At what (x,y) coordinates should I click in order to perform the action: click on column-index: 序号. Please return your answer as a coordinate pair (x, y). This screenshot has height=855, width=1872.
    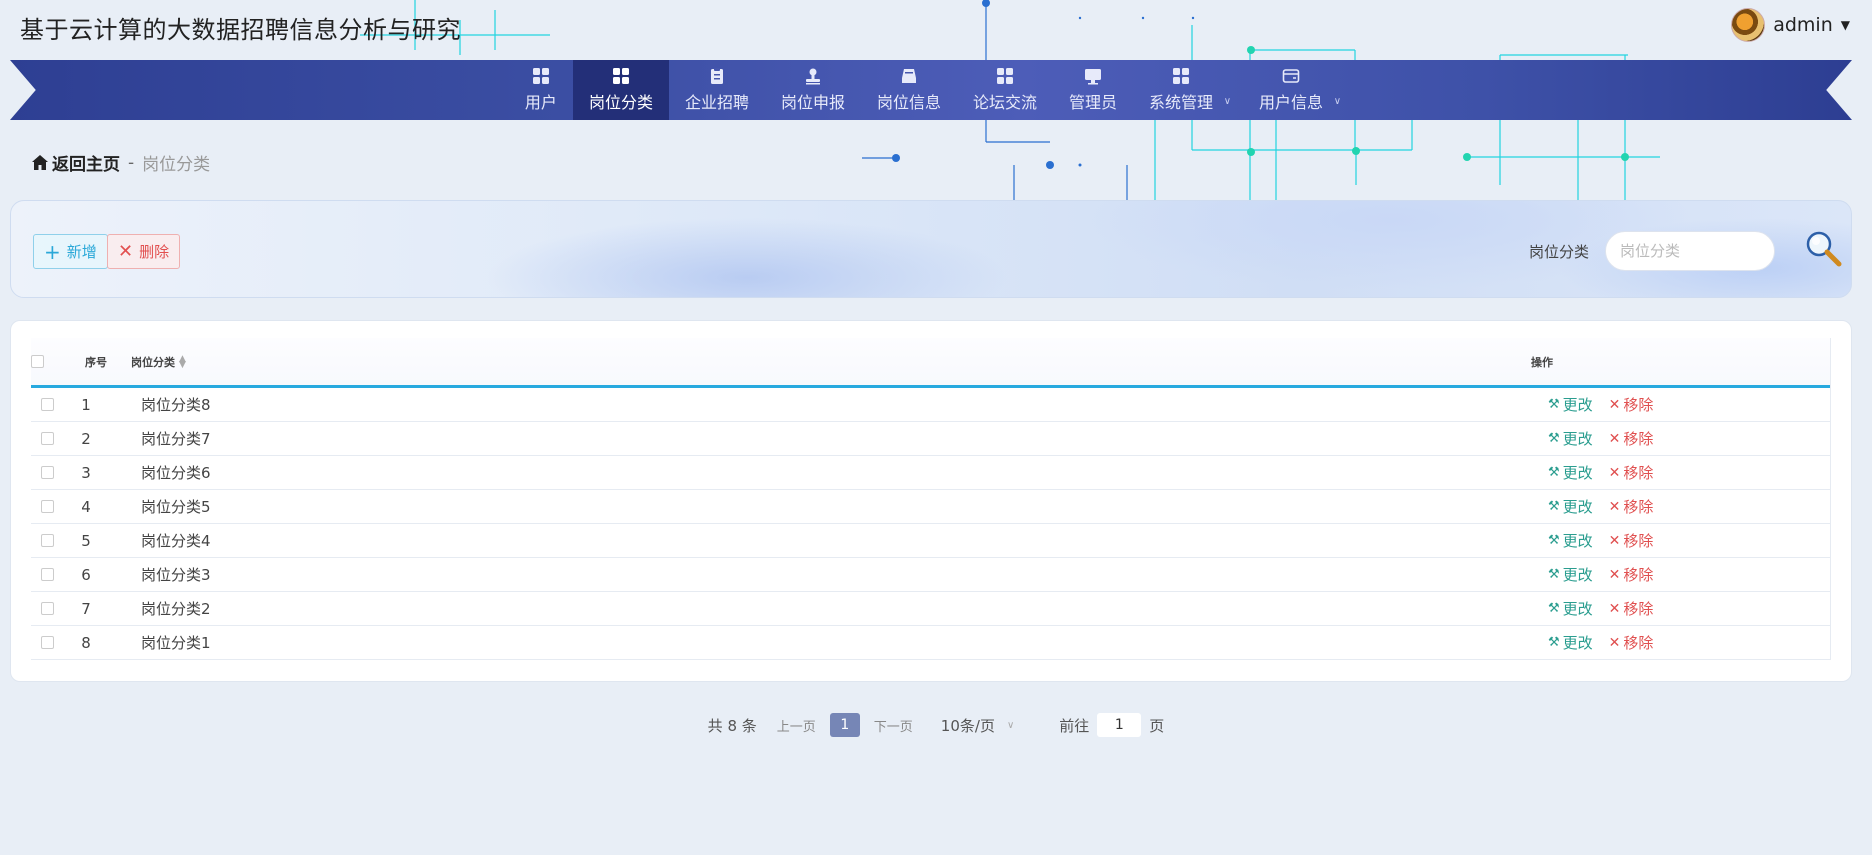
    Looking at the image, I should click on (96, 362).